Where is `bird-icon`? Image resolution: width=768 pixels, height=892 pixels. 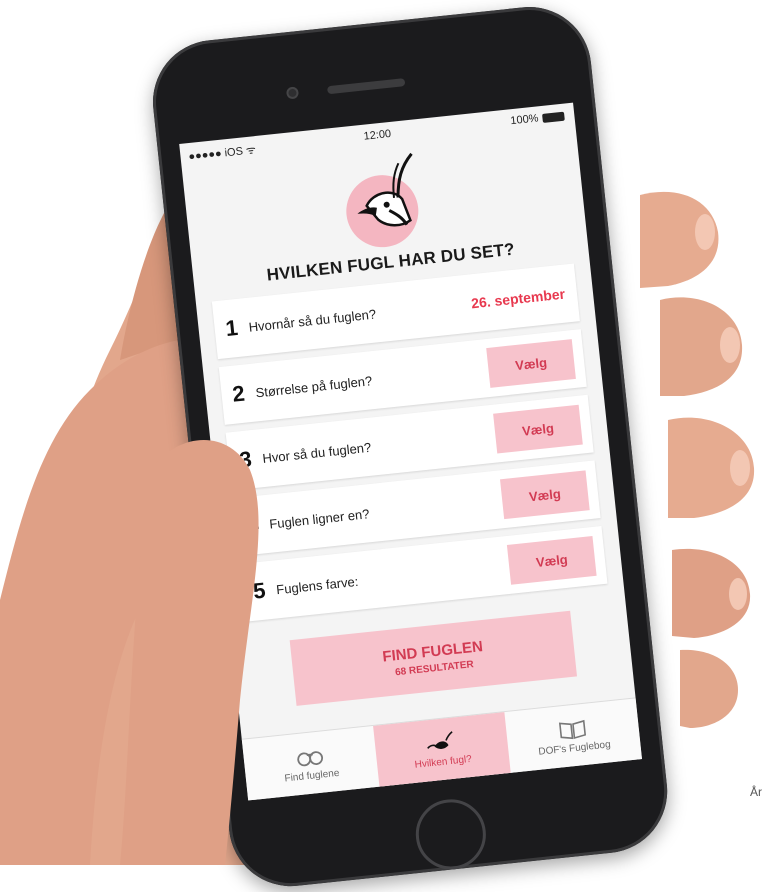
bird-icon is located at coordinates (440, 740).